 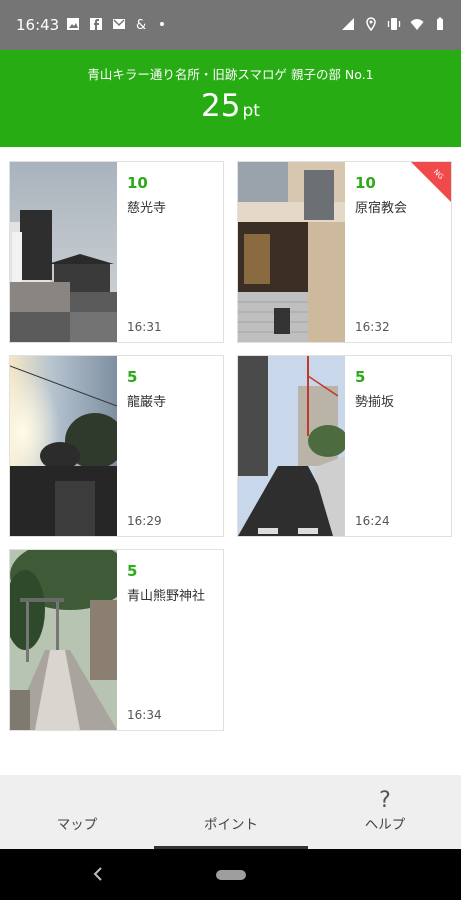 What do you see at coordinates (38, 25) in the screenshot?
I see `status-time: 16:43` at bounding box center [38, 25].